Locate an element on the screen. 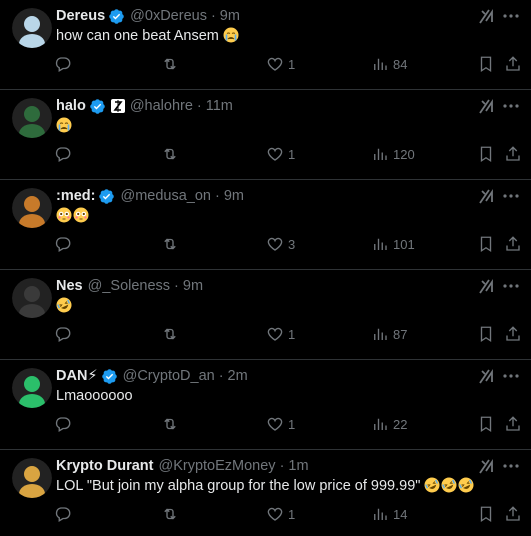 This screenshot has width=531, height=536. tweet-header: Dereus @0xDereus · 9m is located at coordinates (148, 16).